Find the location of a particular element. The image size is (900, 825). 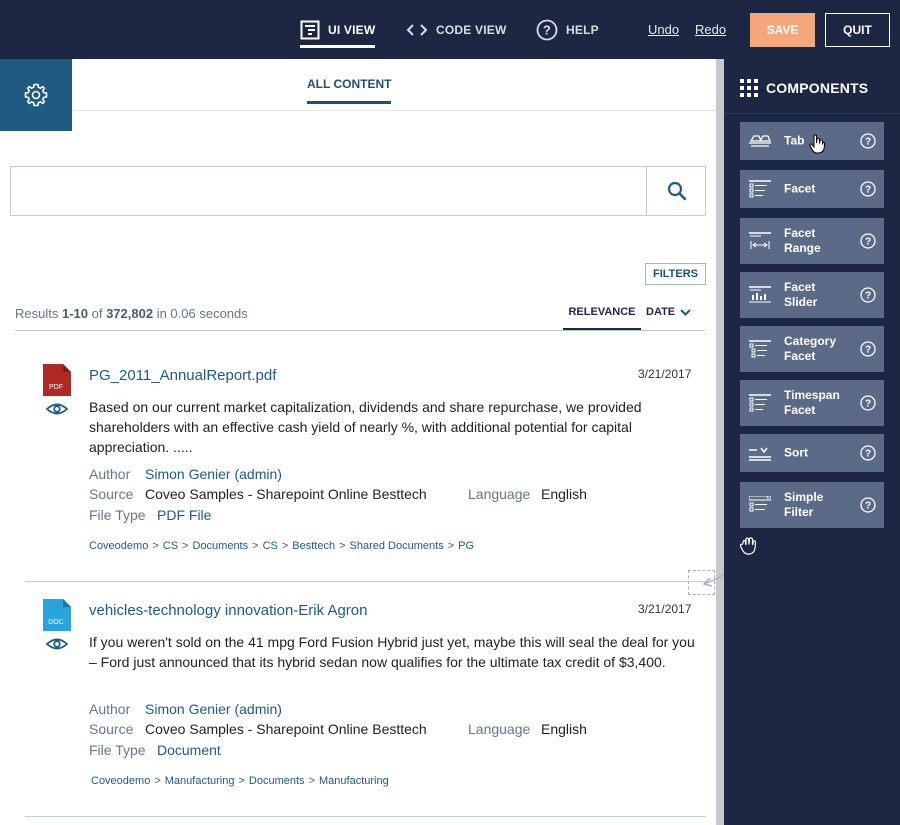

component-facet-slider: Facet Slider ? is located at coordinates (812, 295).